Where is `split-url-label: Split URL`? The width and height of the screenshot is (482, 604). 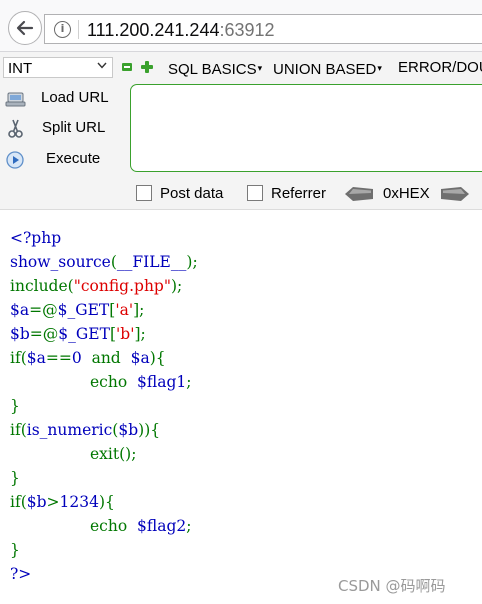 split-url-label: Split URL is located at coordinates (74, 127).